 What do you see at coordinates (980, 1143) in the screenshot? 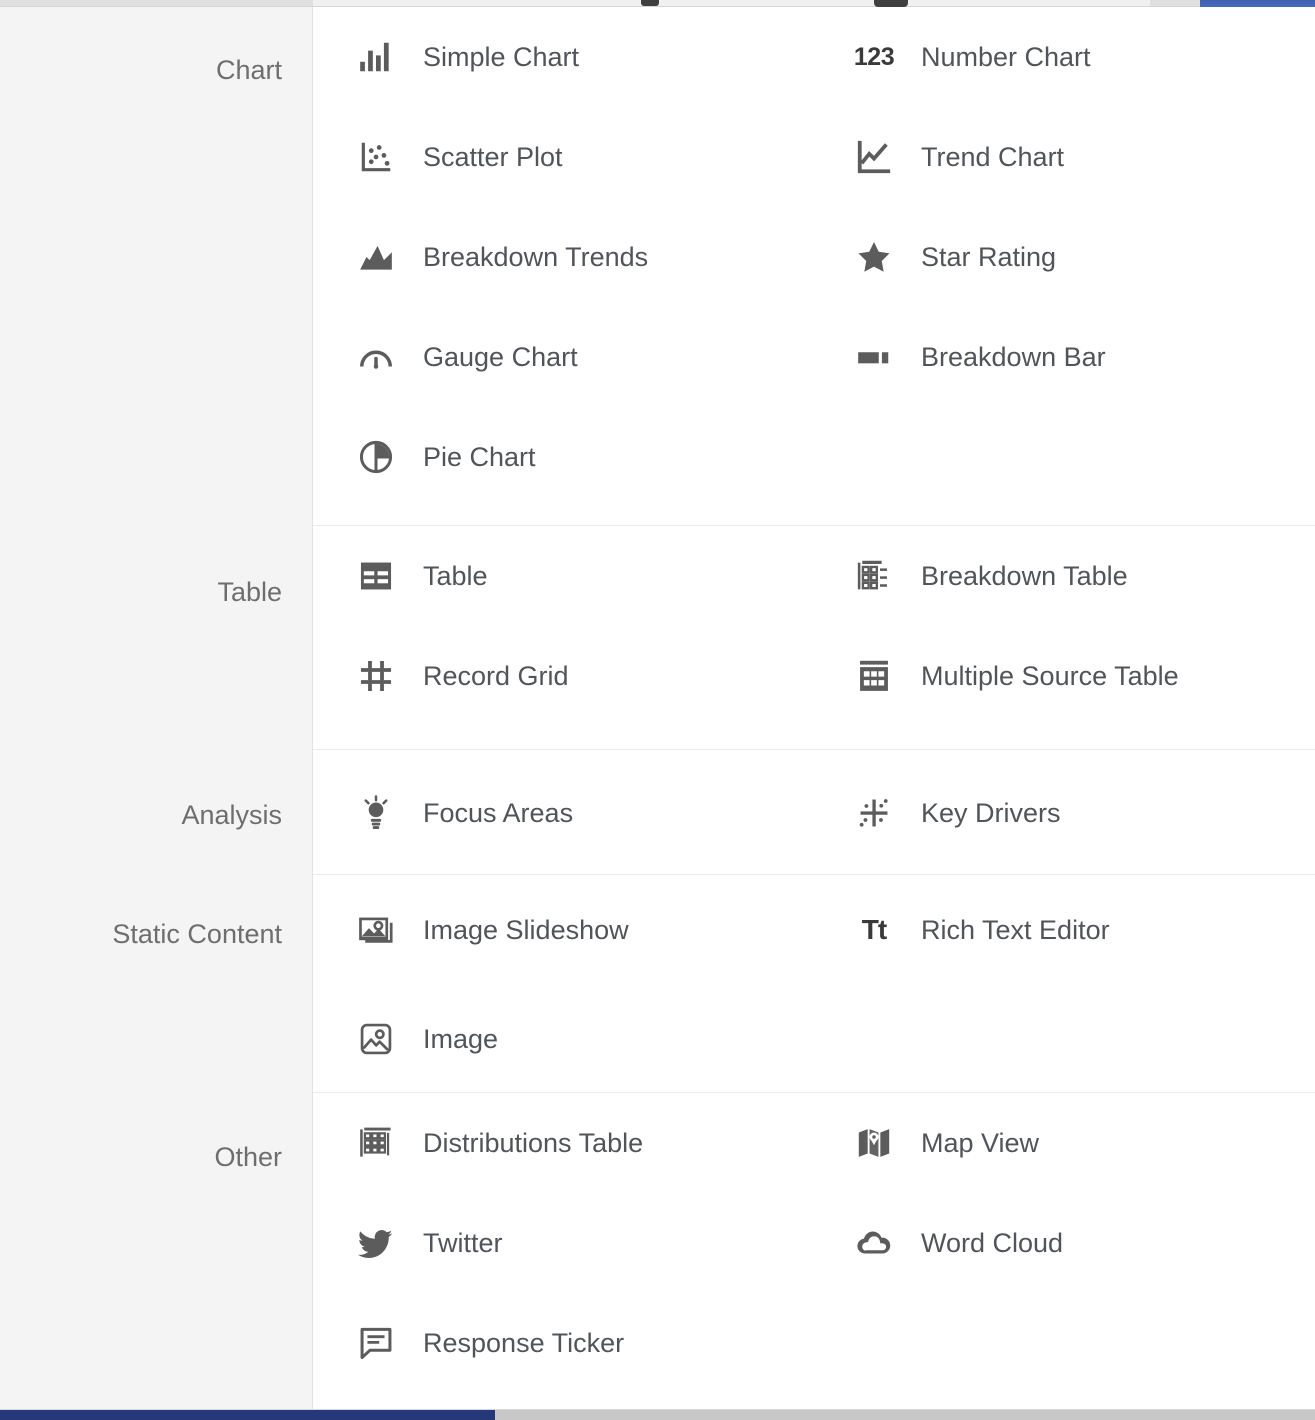
I see `widget-label: Map View` at bounding box center [980, 1143].